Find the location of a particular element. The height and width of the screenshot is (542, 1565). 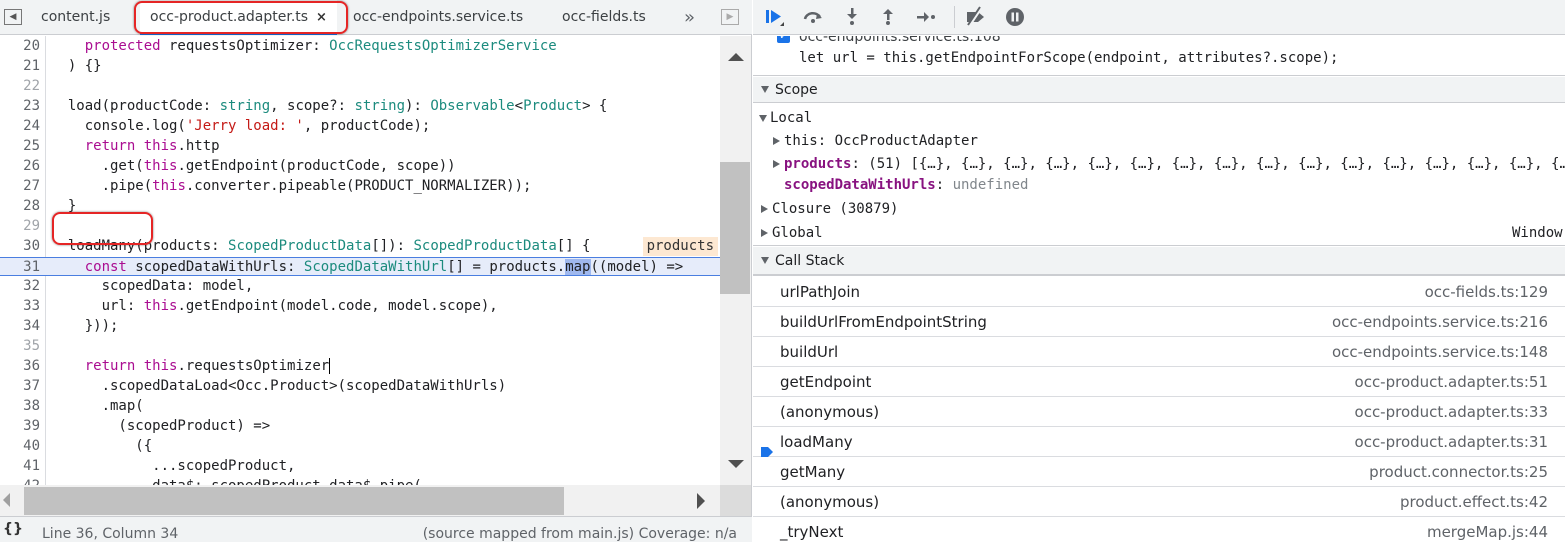

code-line: 32 scopedData: model, is located at coordinates (360, 286).